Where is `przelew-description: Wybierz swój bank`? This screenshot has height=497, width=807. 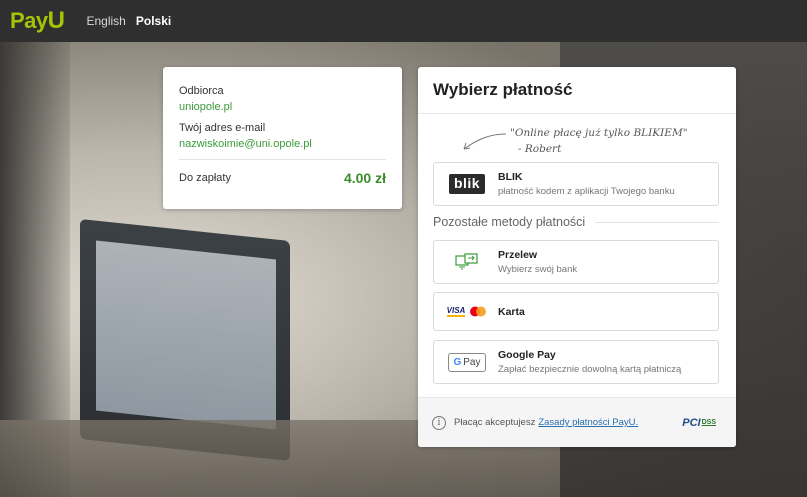
przelew-description: Wybierz swój bank is located at coordinates (538, 269).